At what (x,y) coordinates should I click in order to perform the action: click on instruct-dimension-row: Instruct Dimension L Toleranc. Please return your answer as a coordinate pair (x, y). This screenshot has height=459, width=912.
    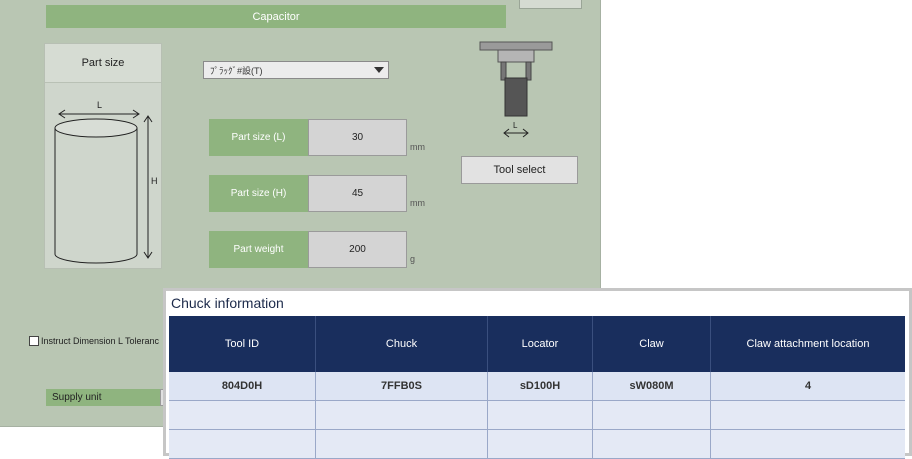
    Looking at the image, I should click on (94, 341).